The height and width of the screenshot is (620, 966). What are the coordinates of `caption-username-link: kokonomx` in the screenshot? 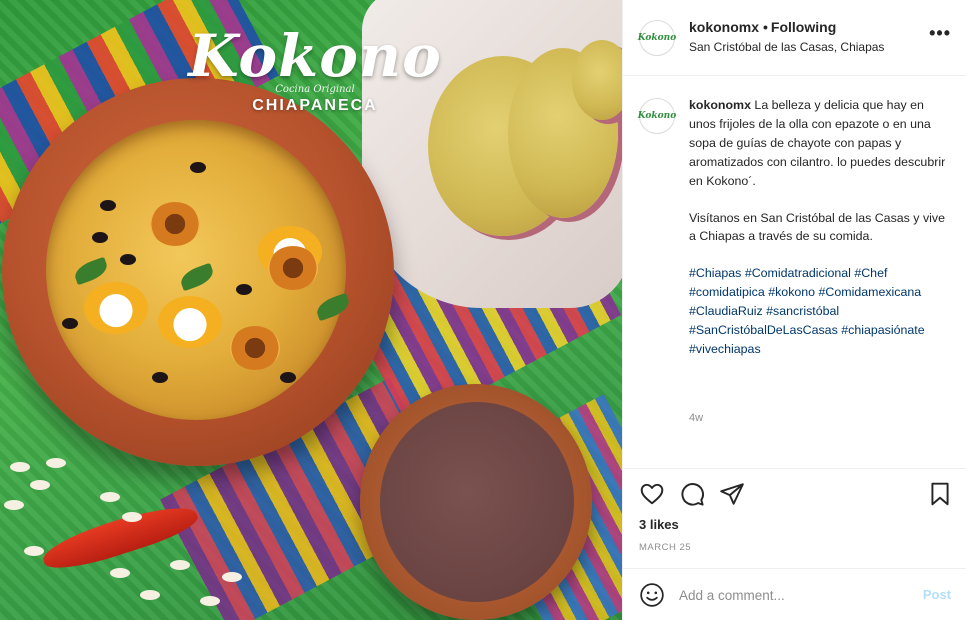 It's located at (720, 105).